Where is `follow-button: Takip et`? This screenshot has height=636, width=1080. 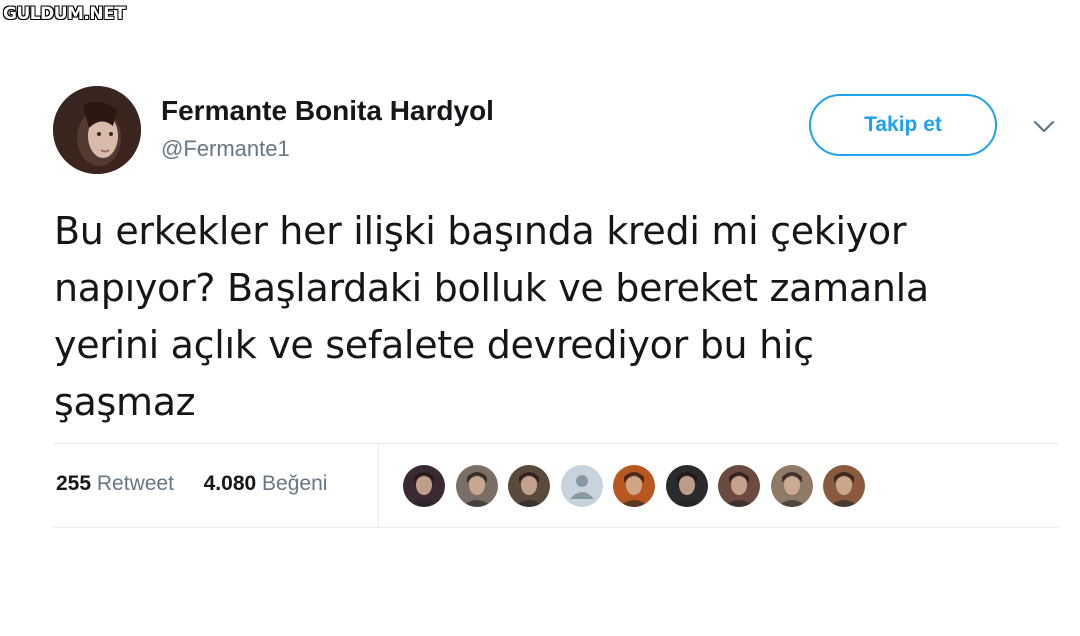
follow-button: Takip et is located at coordinates (903, 125).